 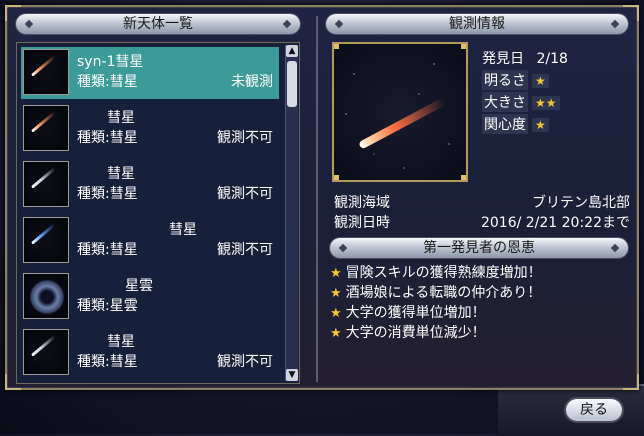 I want to click on list-header-title: 新天体一覧, so click(x=158, y=24).